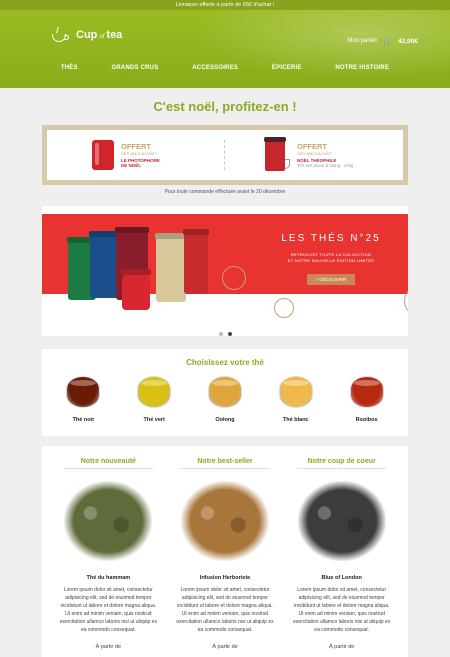  I want to click on candle-holder-image, so click(103, 155).